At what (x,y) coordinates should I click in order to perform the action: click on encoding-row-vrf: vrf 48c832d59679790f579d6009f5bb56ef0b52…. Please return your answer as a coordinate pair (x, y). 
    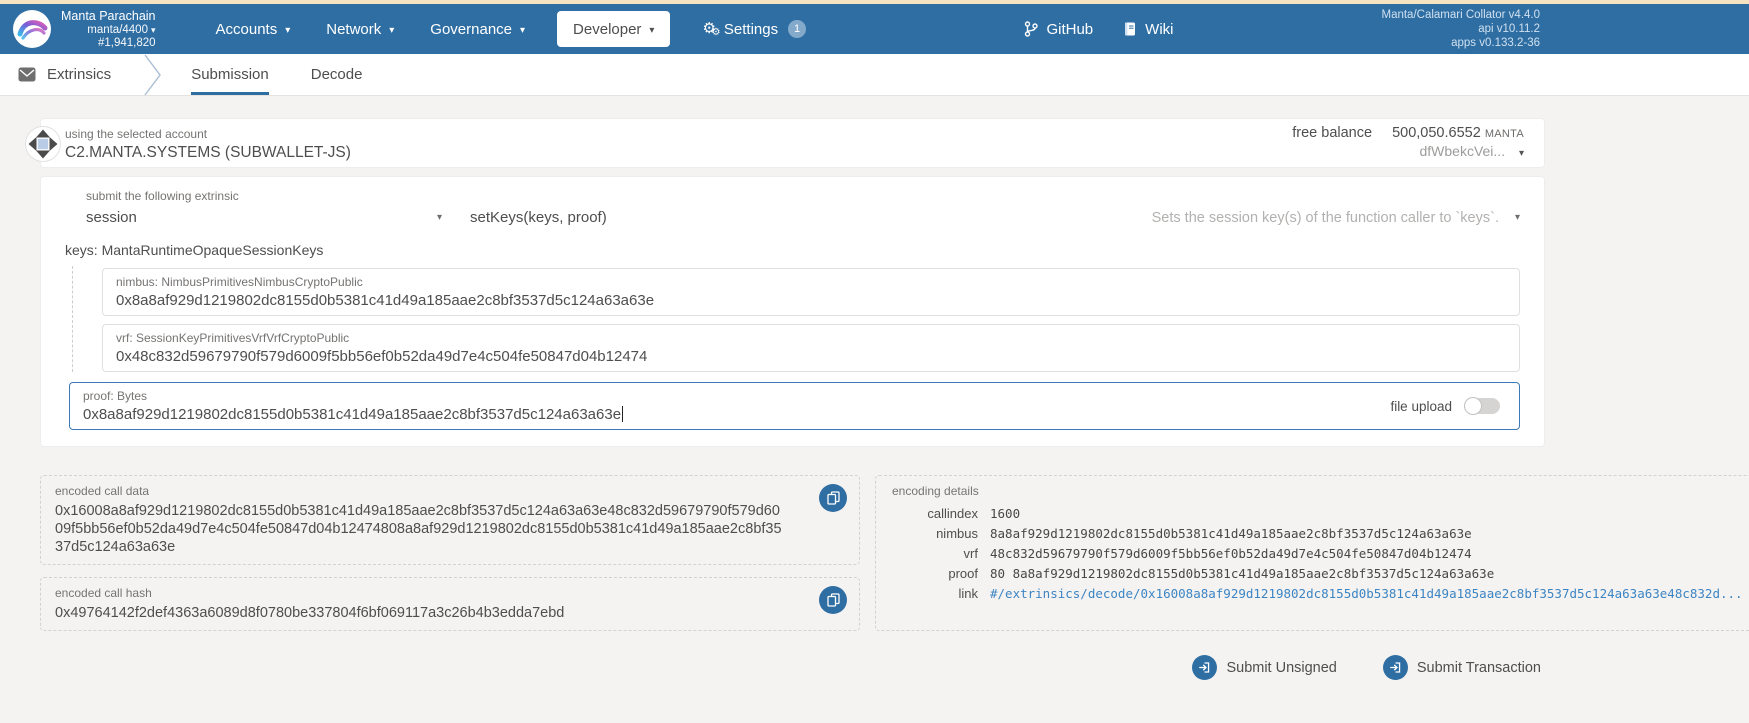
    Looking at the image, I should click on (1217, 553).